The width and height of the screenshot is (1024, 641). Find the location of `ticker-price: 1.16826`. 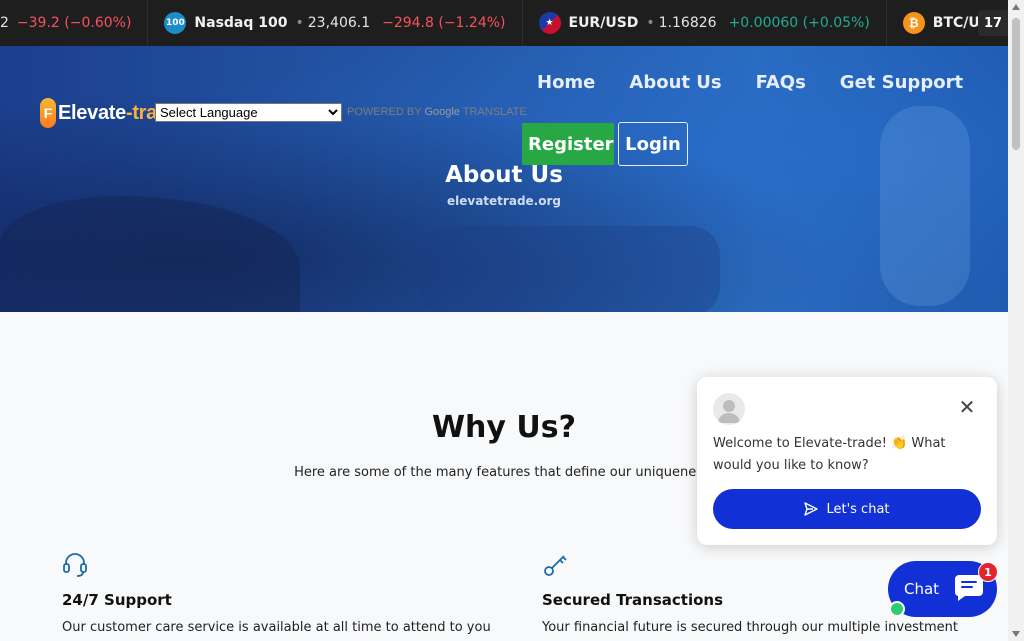

ticker-price: 1.16826 is located at coordinates (687, 23).